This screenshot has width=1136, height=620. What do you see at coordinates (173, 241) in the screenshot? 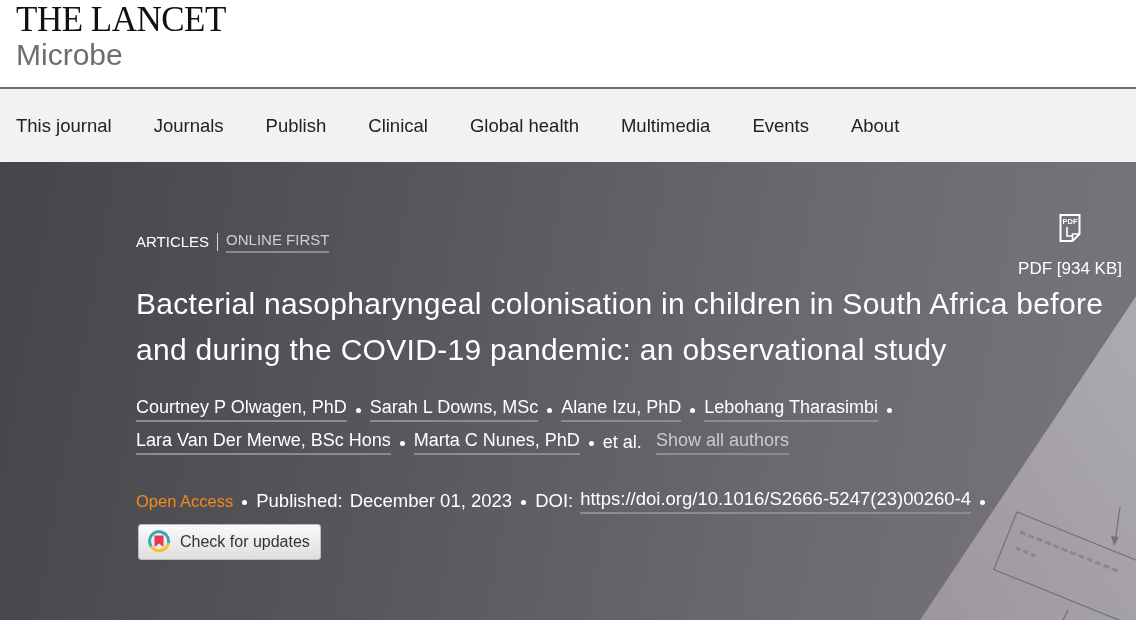
I see `section-label: ARTICLES` at bounding box center [173, 241].